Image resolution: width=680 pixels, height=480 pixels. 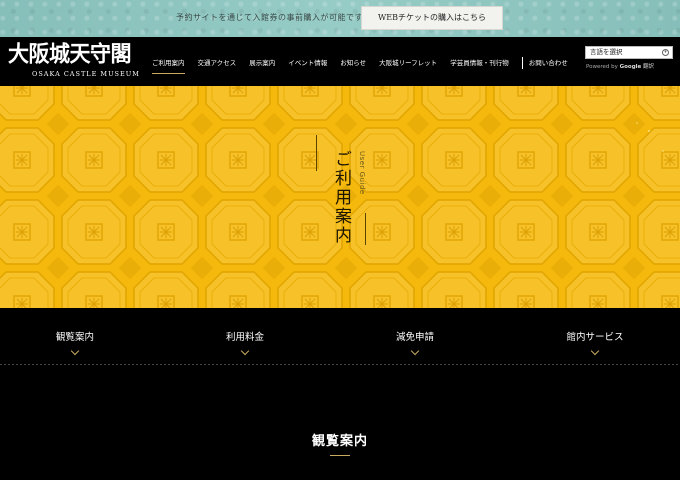 What do you see at coordinates (629, 52) in the screenshot?
I see `language-select: 言語を選択 ▾` at bounding box center [629, 52].